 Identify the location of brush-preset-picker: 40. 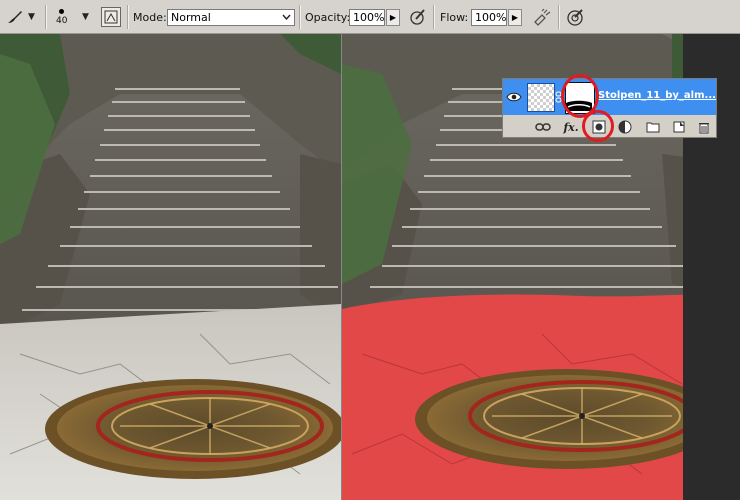
(61, 17).